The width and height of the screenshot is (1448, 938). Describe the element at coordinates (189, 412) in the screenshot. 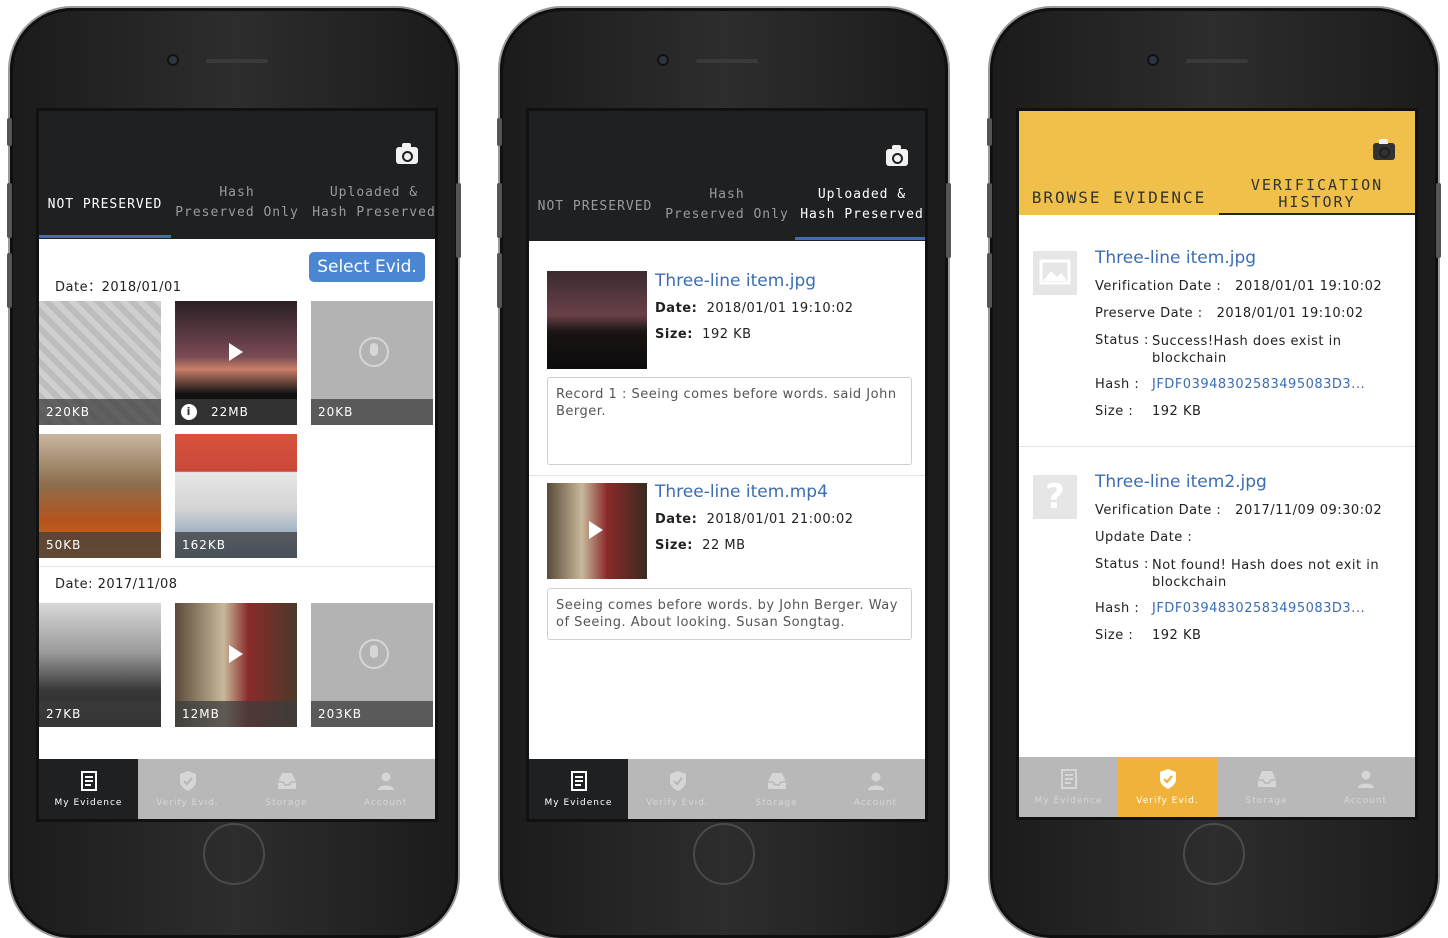

I see `info-icon: i` at that location.